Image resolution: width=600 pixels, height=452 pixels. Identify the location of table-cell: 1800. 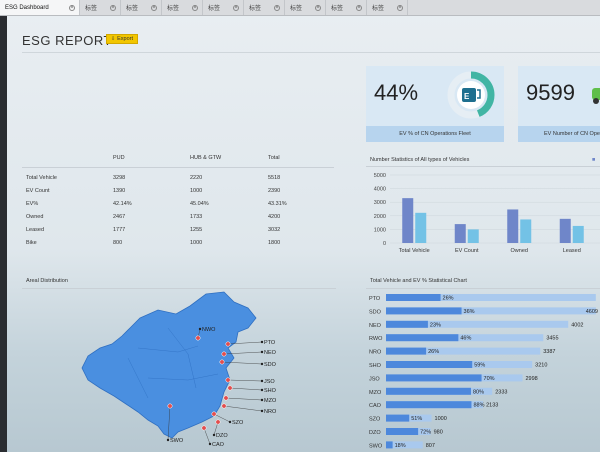
(274, 243).